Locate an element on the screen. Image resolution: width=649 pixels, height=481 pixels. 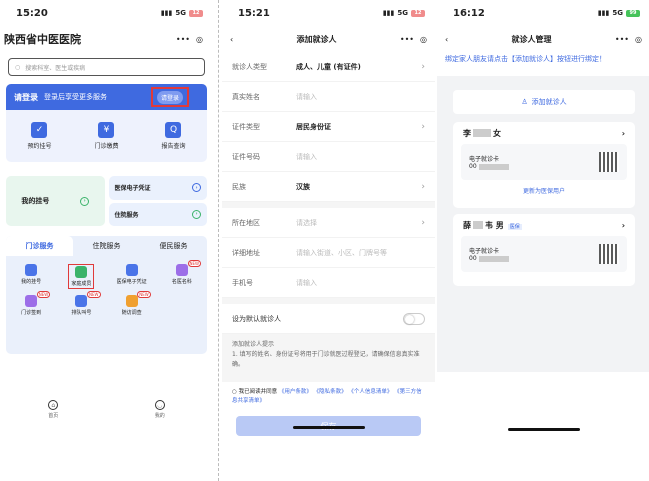
agree-checkbox: ○ is located at coordinates (234, 392).